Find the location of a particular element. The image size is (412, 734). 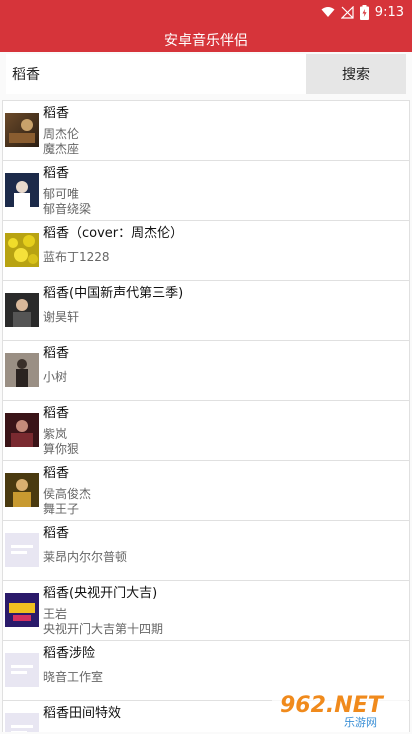

song-title: 稻香涉险 is located at coordinates (69, 653).